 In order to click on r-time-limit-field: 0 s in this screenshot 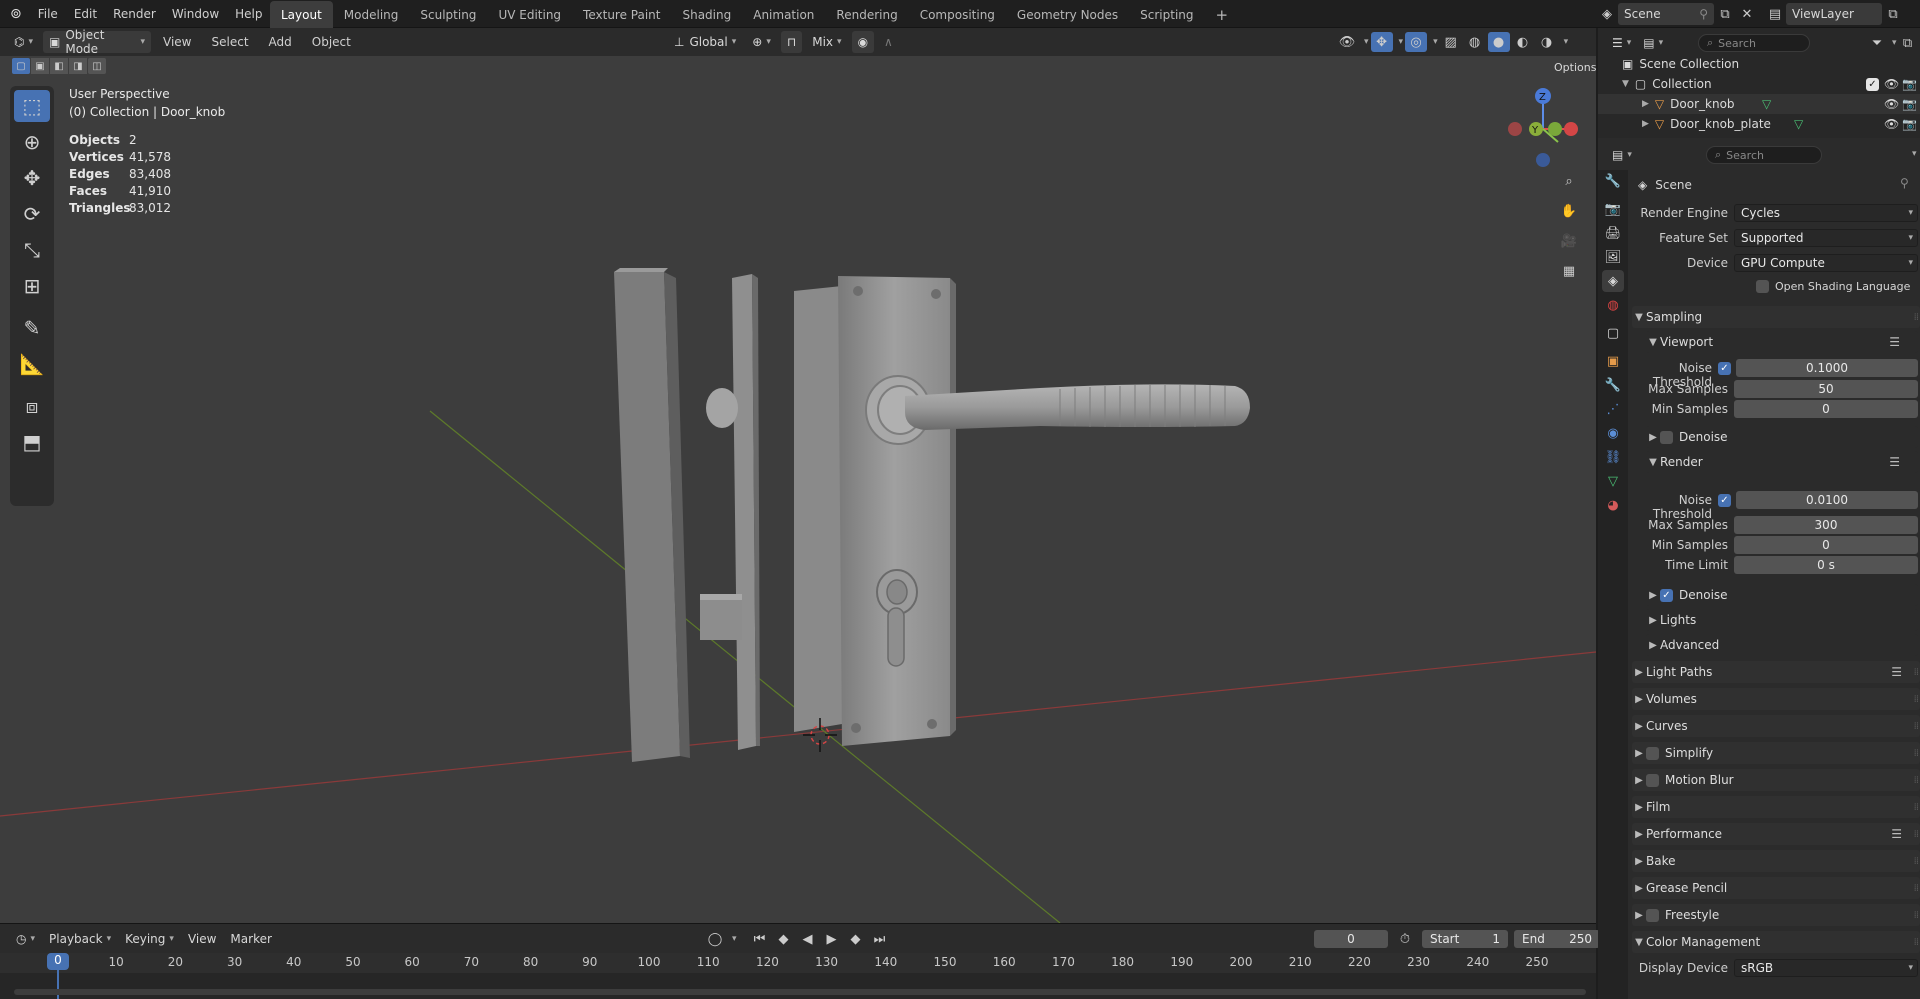, I will do `click(1826, 565)`.